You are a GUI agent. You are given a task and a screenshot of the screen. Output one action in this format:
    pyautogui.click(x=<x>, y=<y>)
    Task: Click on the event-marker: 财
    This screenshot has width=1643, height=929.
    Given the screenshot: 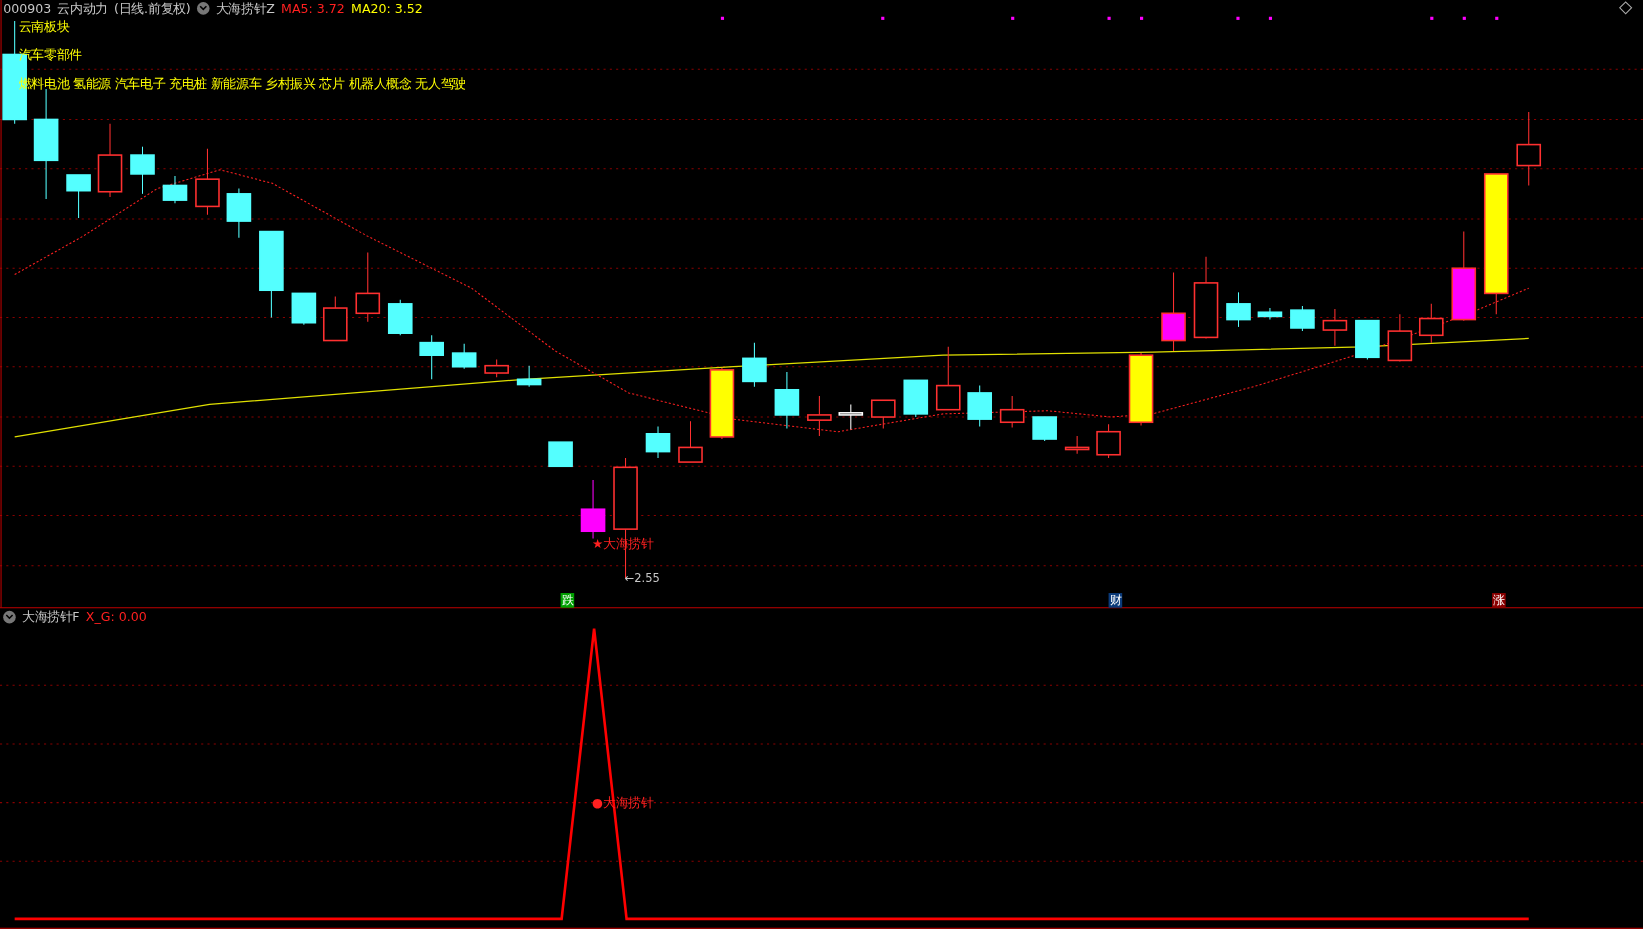 What is the action you would take?
    pyautogui.click(x=1115, y=600)
    